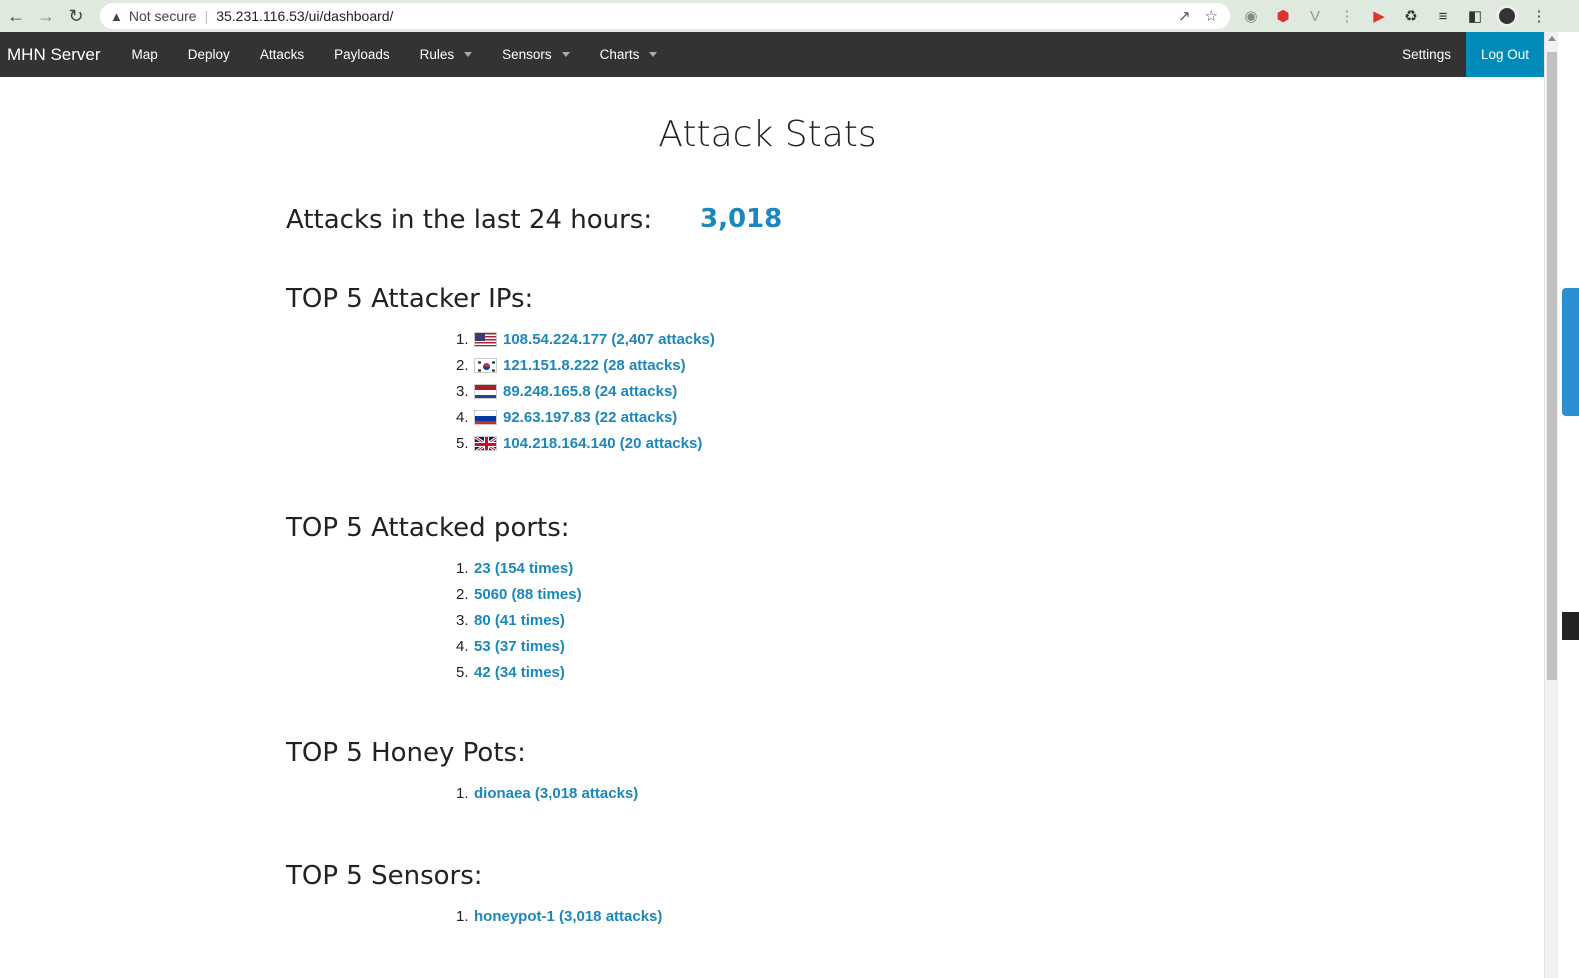 Image resolution: width=1579 pixels, height=978 pixels. What do you see at coordinates (1411, 16) in the screenshot?
I see `puzzle-extensions-icon: ♻` at bounding box center [1411, 16].